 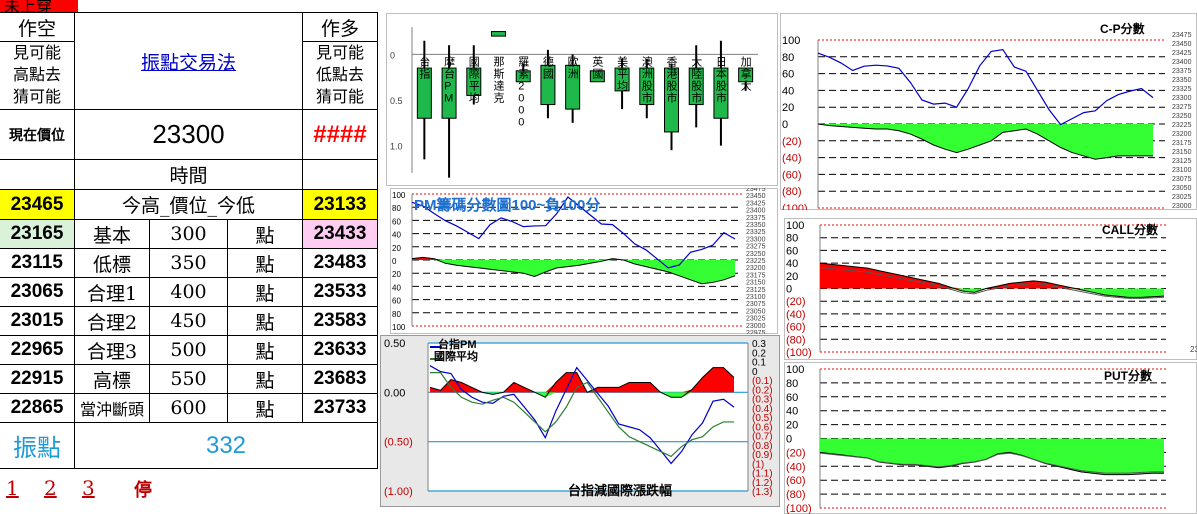 I want to click on level-name: 合理2, so click(x=112, y=321).